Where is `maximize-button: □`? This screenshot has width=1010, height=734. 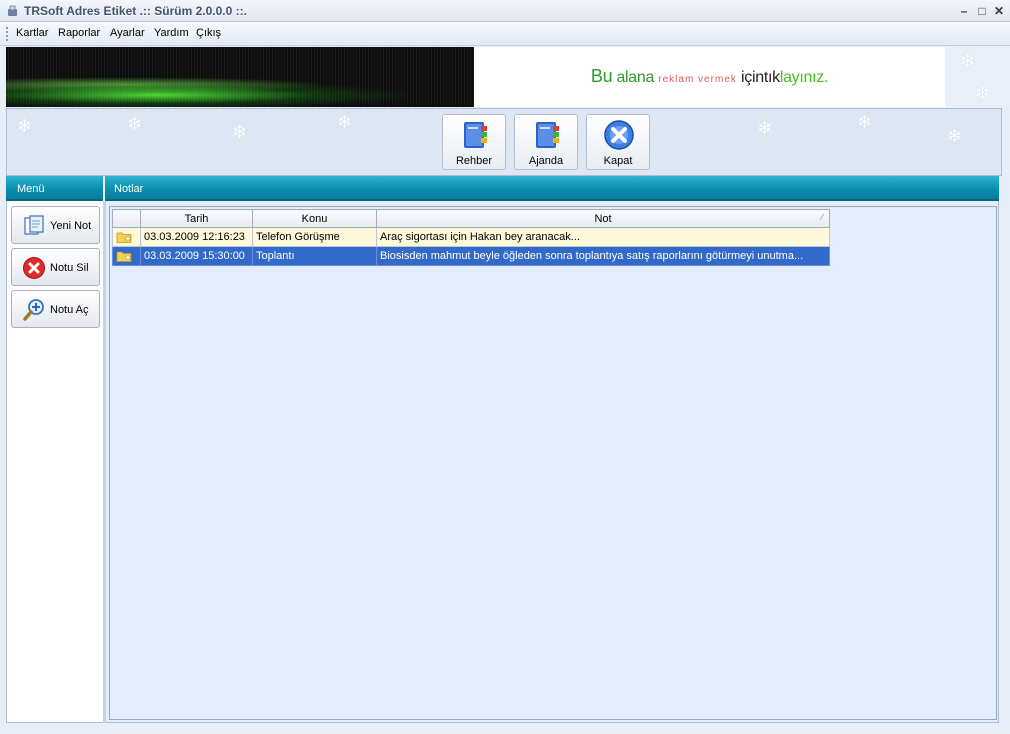 maximize-button: □ is located at coordinates (982, 11).